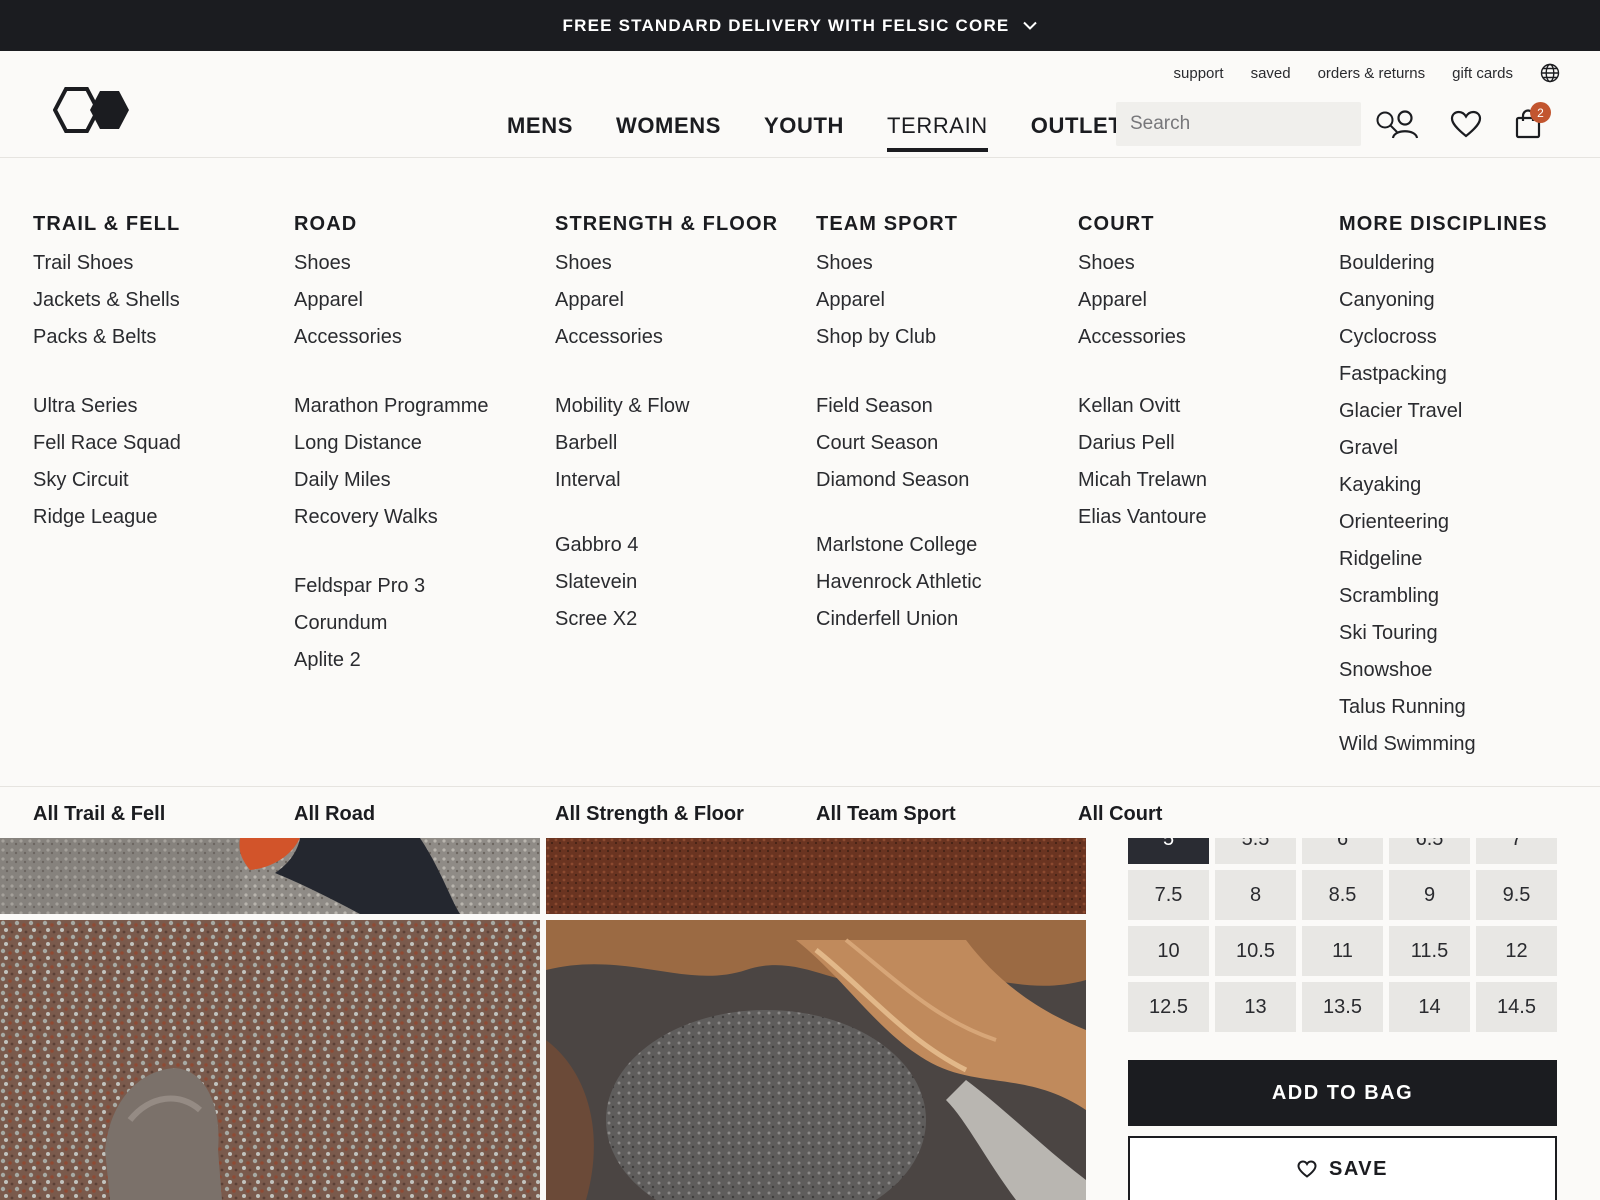  What do you see at coordinates (1516, 1007) in the screenshot?
I see `size-option: 14.5` at bounding box center [1516, 1007].